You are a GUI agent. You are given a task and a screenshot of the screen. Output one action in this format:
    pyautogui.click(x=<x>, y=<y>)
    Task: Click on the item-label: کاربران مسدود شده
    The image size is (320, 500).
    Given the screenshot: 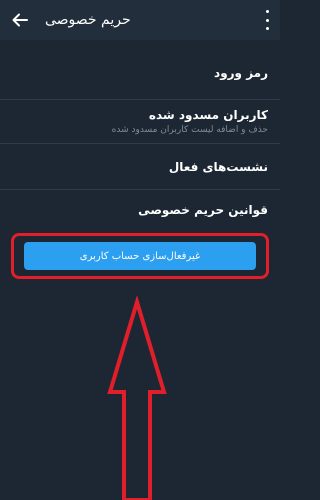 What is the action you would take?
    pyautogui.click(x=208, y=115)
    